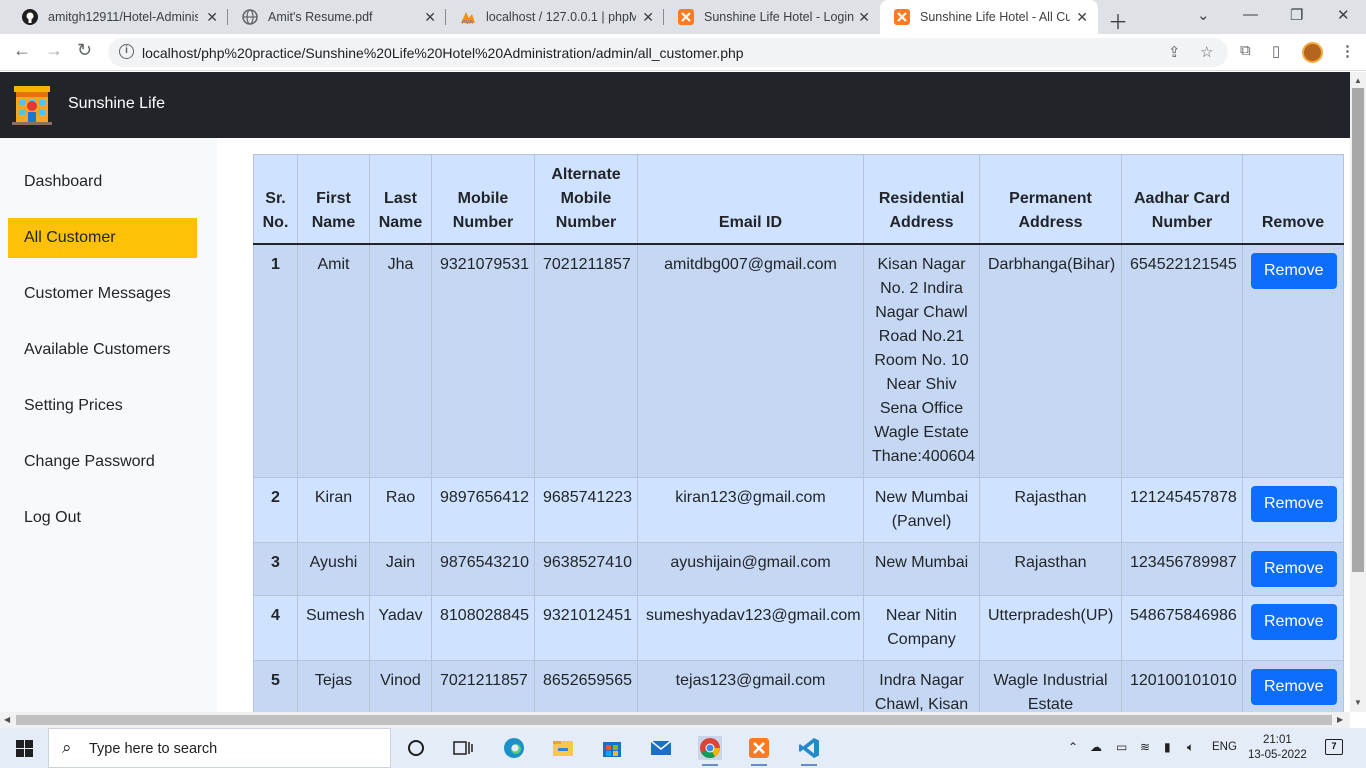  What do you see at coordinates (32, 105) in the screenshot?
I see `hotel-logo-icon` at bounding box center [32, 105].